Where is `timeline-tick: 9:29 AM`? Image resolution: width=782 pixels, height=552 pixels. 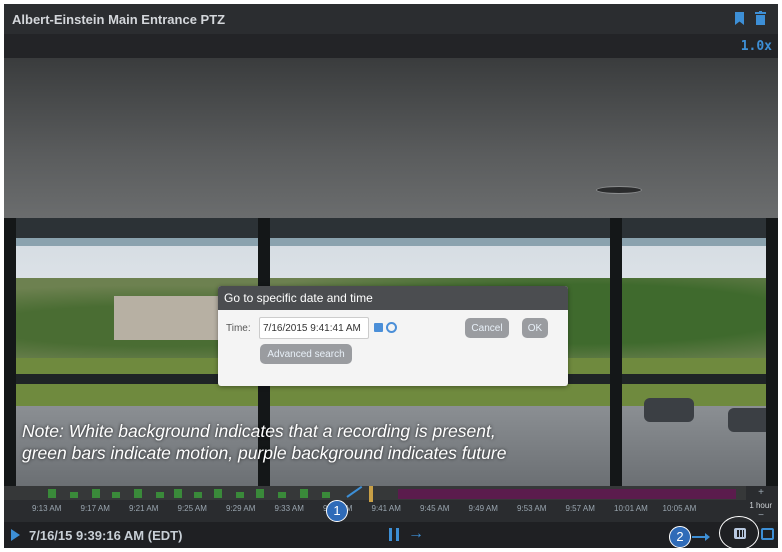 timeline-tick: 9:29 AM is located at coordinates (241, 508).